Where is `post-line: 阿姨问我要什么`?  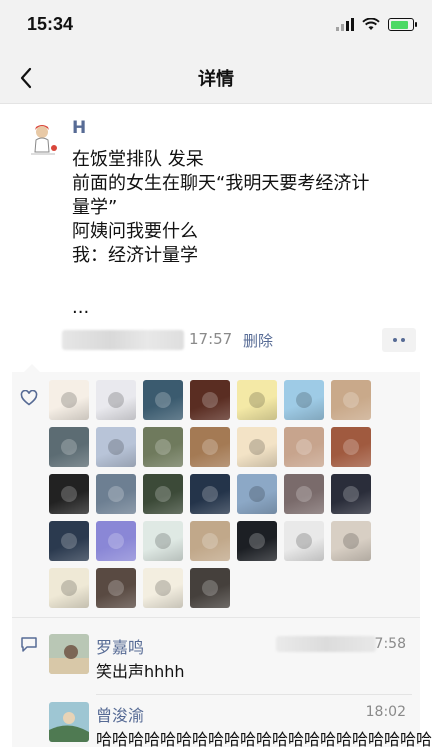
post-line: 阿姨问我要什么 is located at coordinates (135, 231).